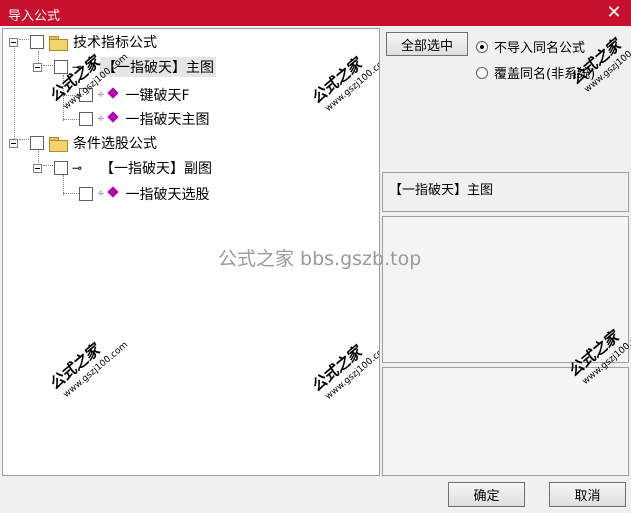 The height and width of the screenshot is (513, 631). Describe the element at coordinates (614, 13) in the screenshot. I see `close-icon: ✕` at that location.